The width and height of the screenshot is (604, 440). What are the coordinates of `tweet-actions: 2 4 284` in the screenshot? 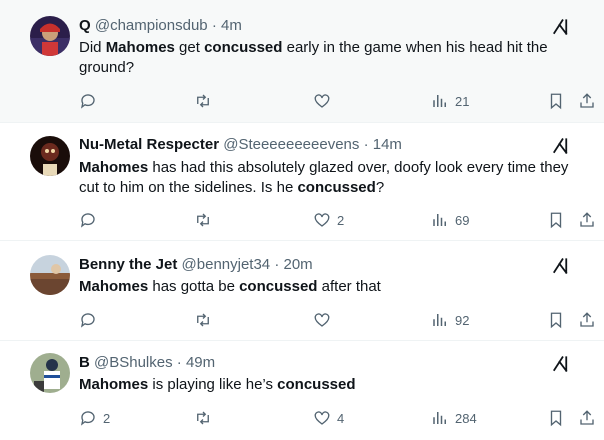 It's located at (302, 418).